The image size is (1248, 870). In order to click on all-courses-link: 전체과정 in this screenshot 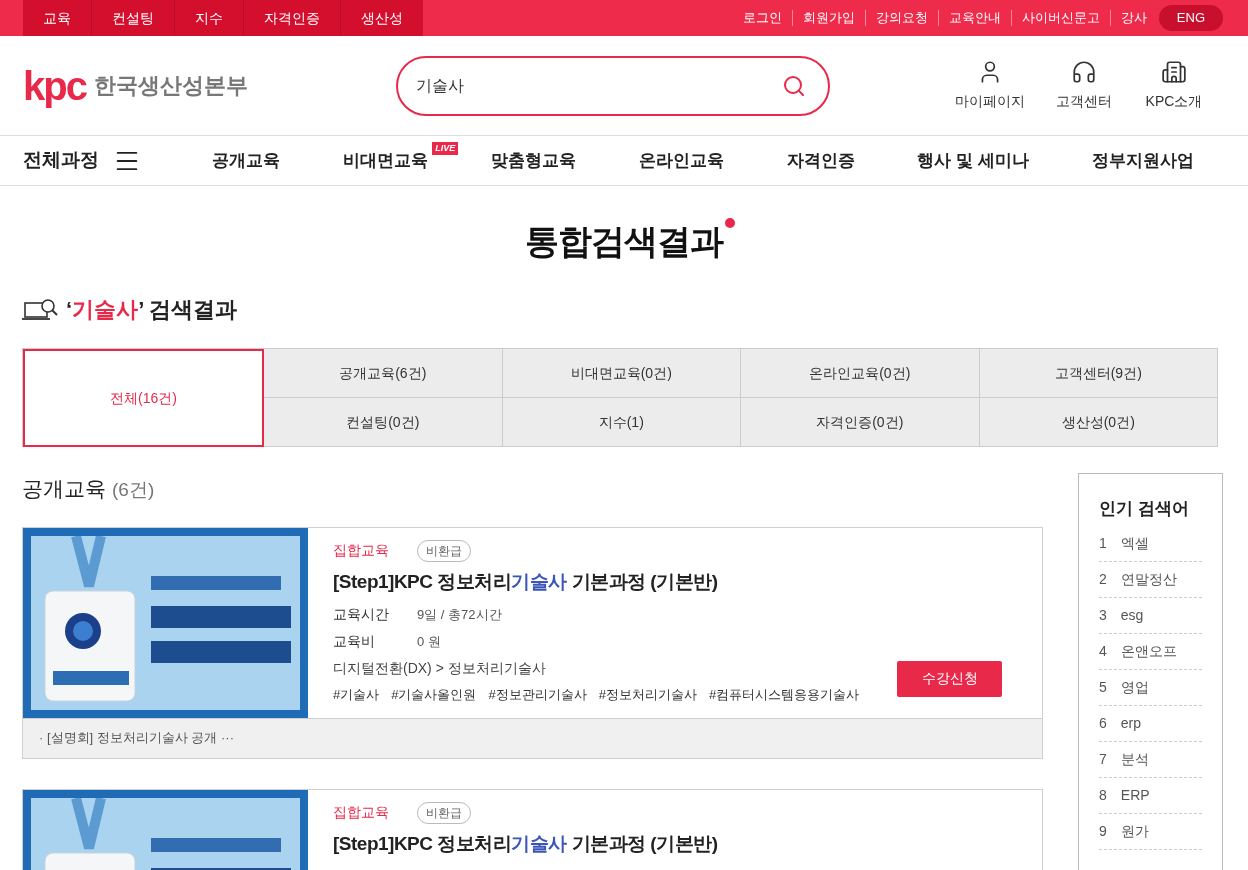, I will do `click(67, 160)`.